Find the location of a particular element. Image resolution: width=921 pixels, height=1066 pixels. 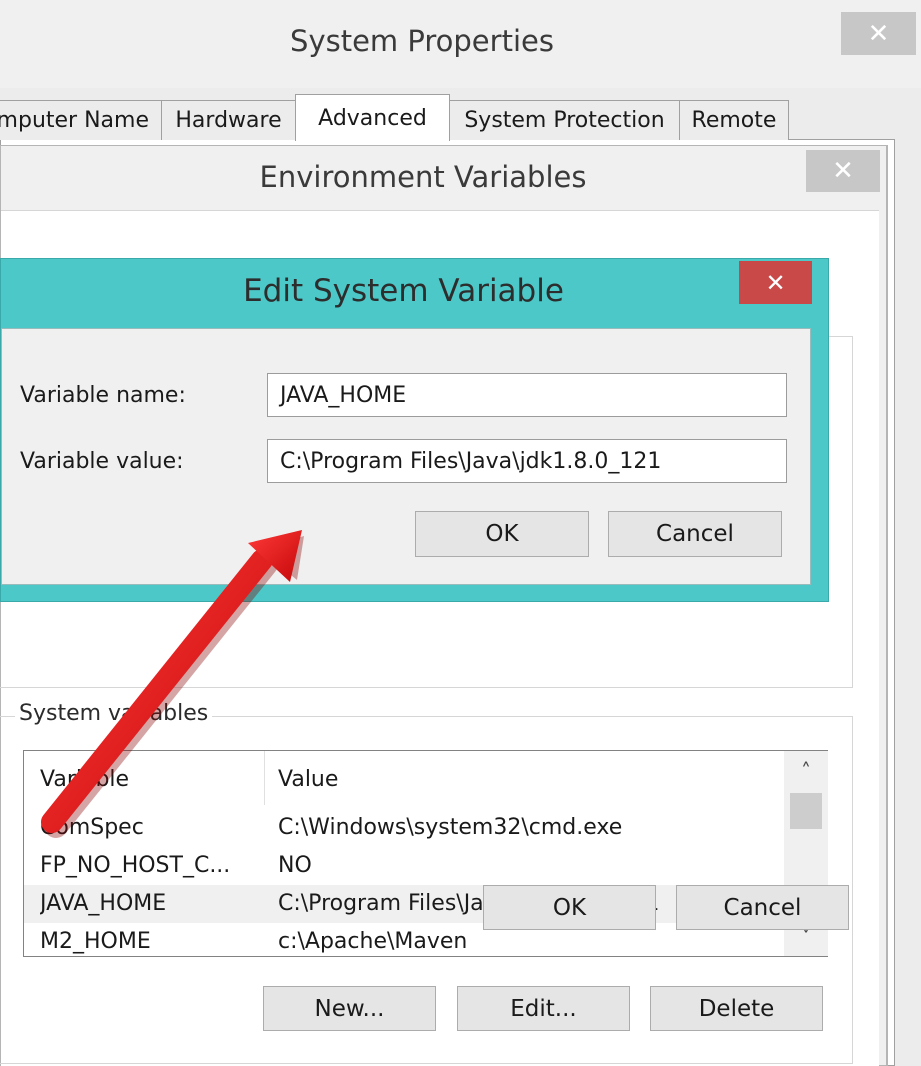

tab-label: Remote is located at coordinates (734, 120).